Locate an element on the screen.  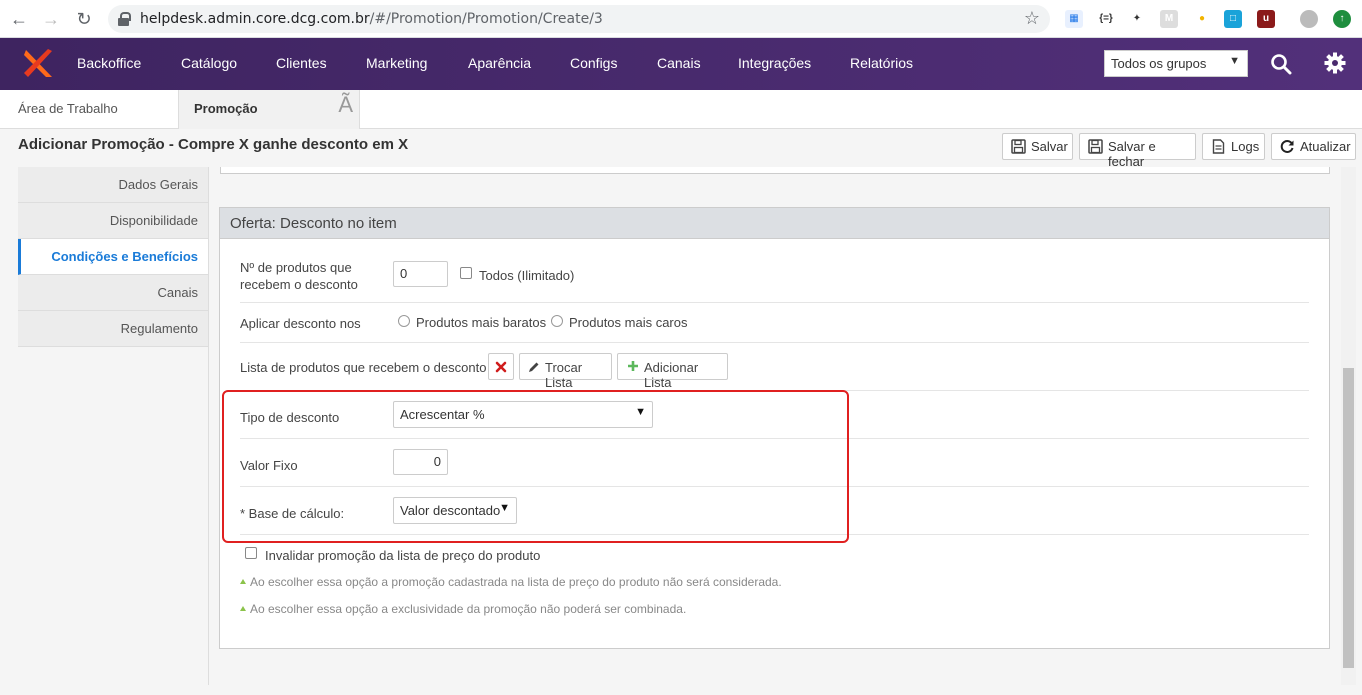
tab-close-icon: Ã is located at coordinates (345, 105).